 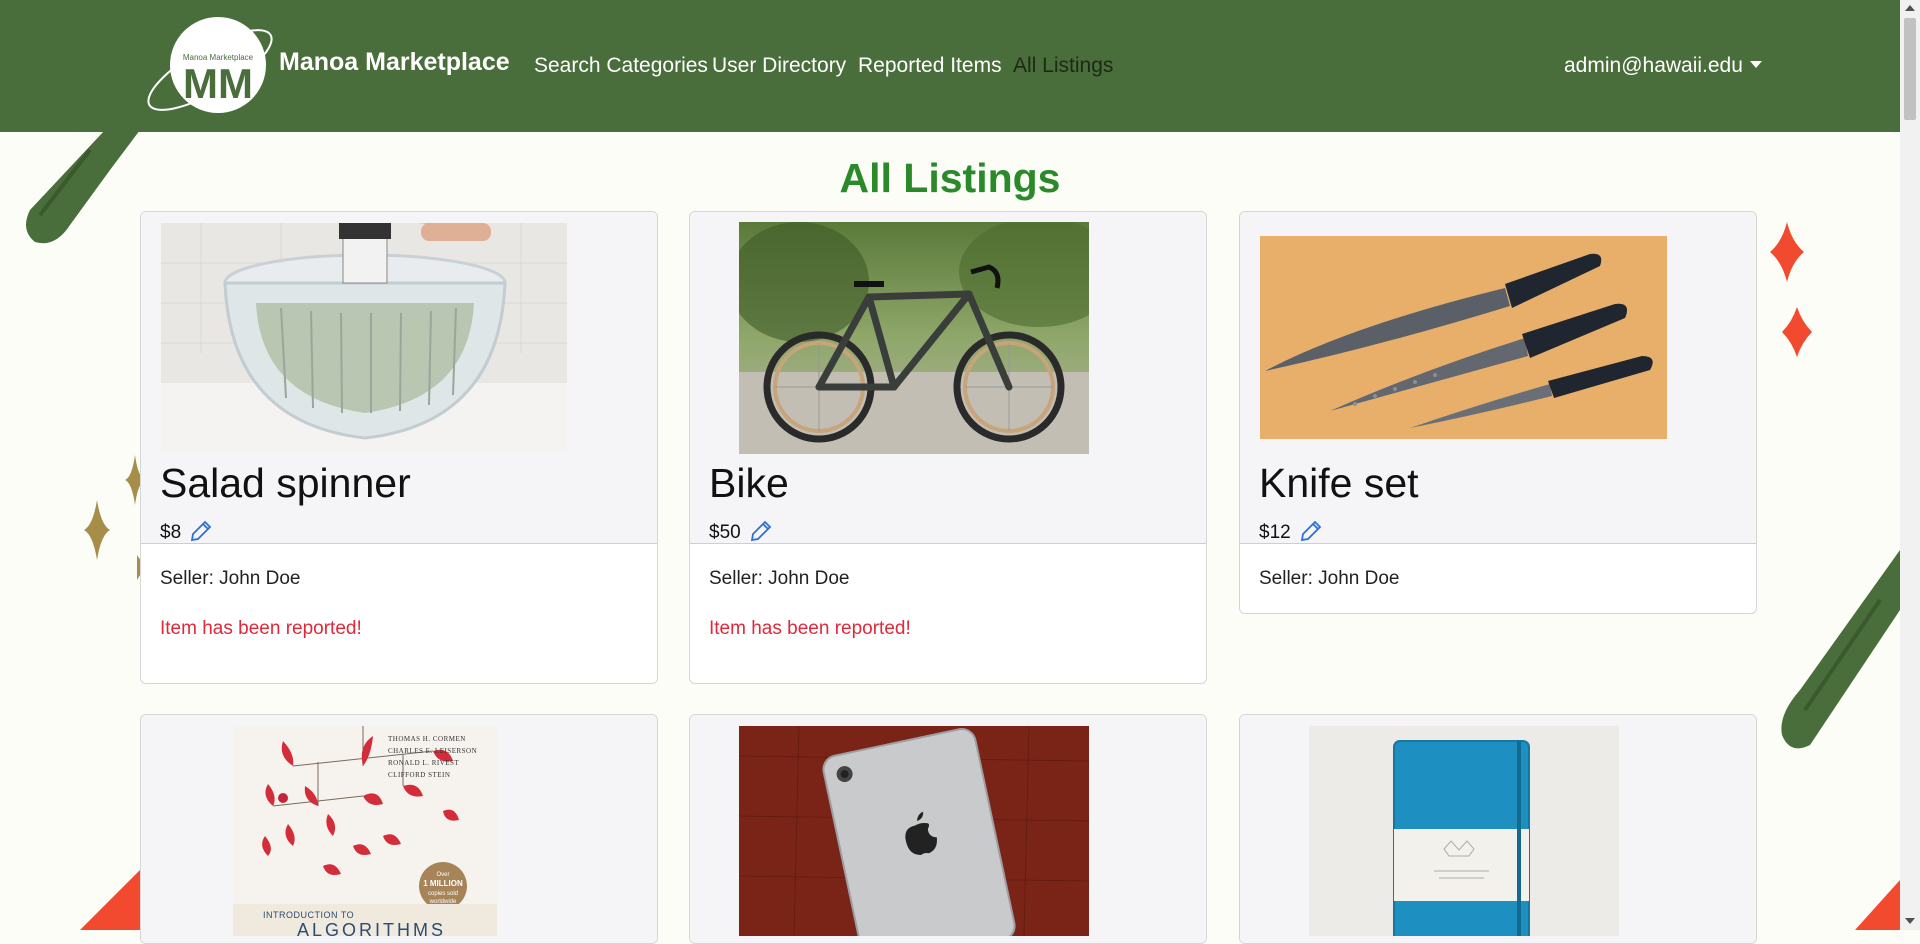 I want to click on user-email: admin@hawaii.edu, so click(x=1653, y=65).